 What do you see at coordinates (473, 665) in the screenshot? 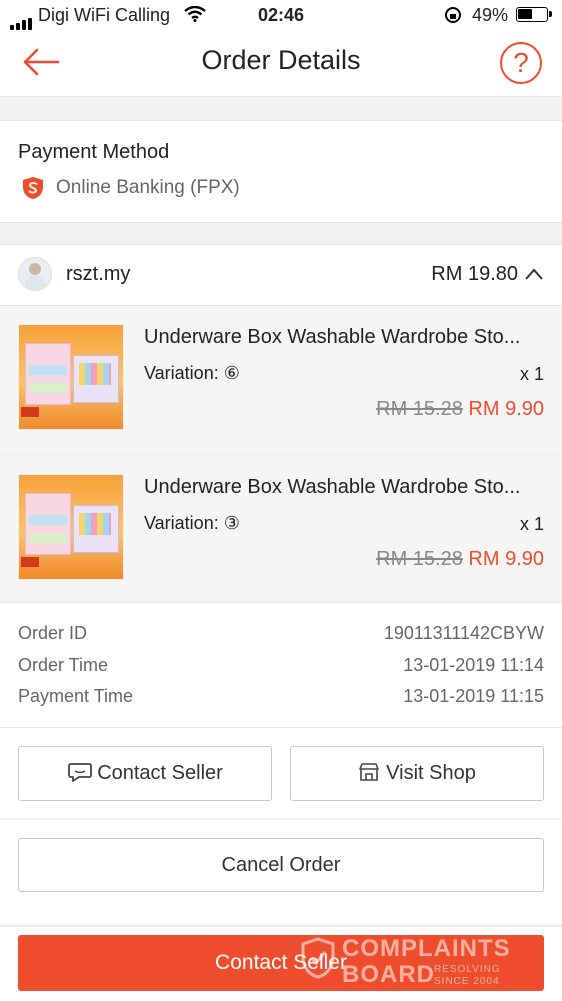
I see `order-time-value: 13-01-2019 11:14` at bounding box center [473, 665].